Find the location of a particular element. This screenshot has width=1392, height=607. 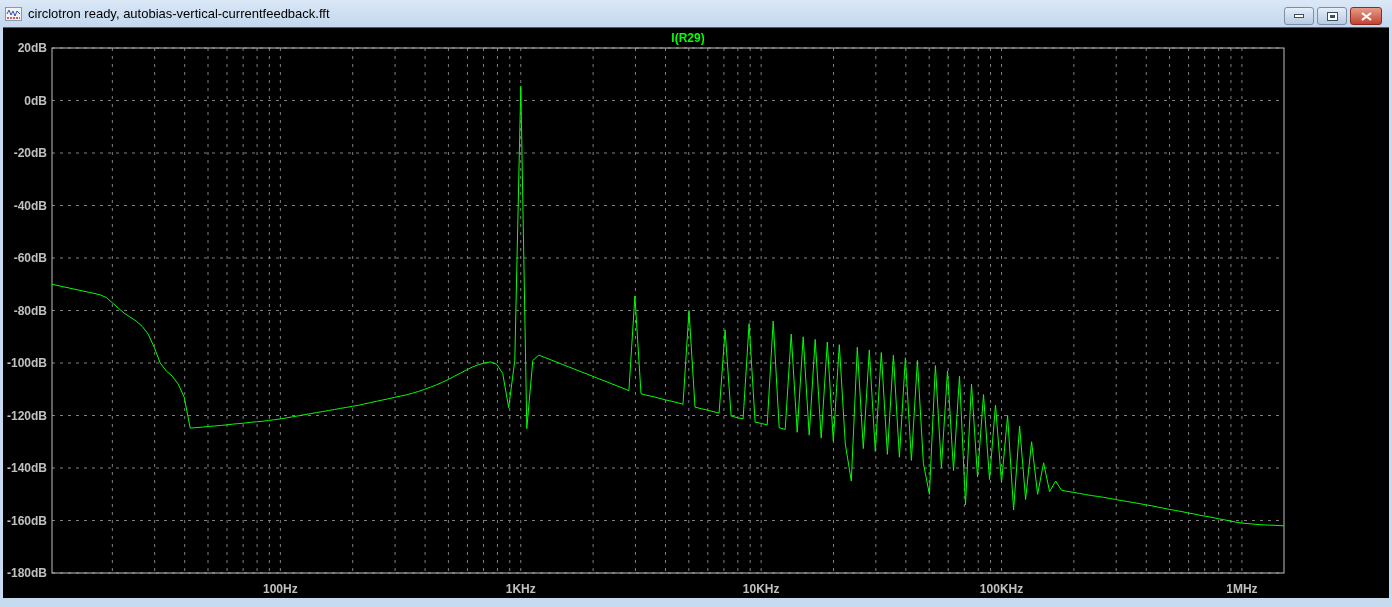

minimize-button is located at coordinates (1299, 16).